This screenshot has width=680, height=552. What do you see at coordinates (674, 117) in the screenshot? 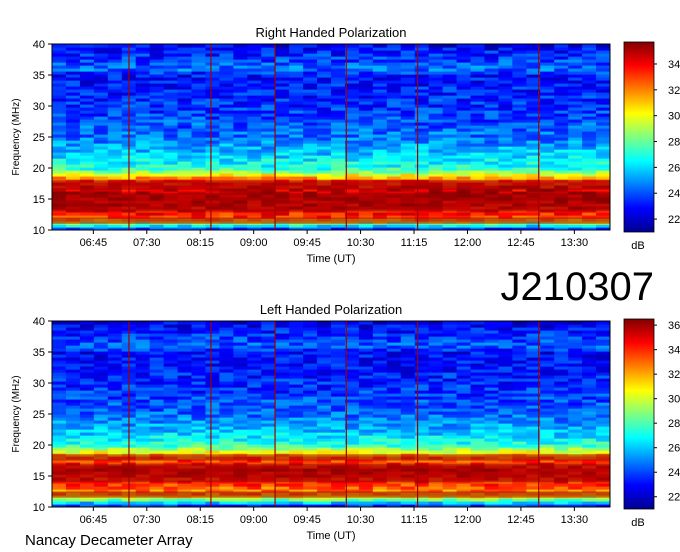
I see `colorbar-tick-label: 30` at bounding box center [674, 117].